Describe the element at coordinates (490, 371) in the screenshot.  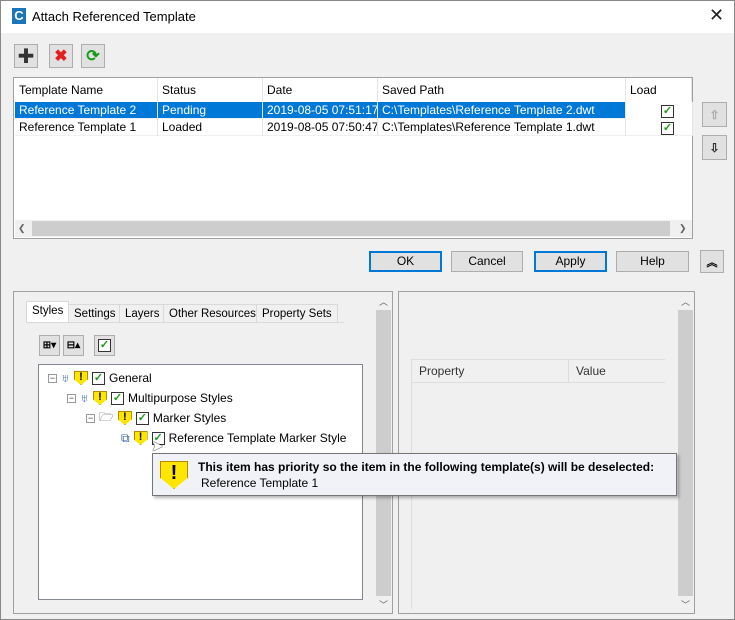
I see `property-header: Property` at that location.